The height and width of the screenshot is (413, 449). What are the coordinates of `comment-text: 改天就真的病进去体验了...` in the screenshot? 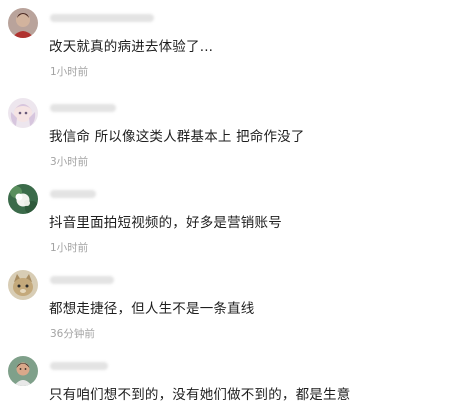 It's located at (131, 47).